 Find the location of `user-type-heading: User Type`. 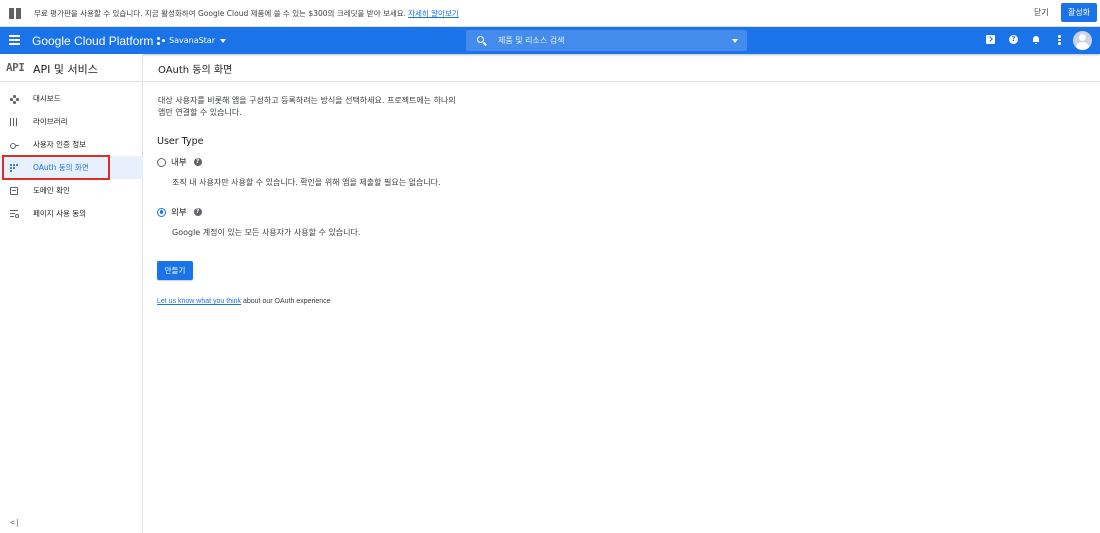

user-type-heading: User Type is located at coordinates (180, 141).